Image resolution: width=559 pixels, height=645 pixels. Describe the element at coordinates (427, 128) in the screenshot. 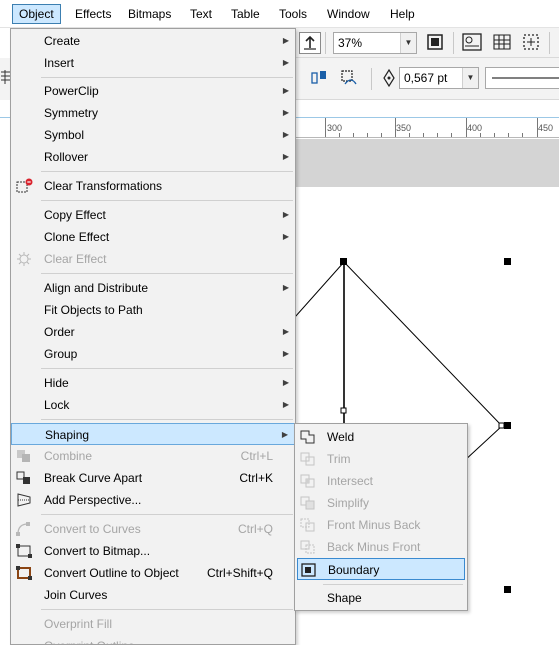

I see `horizontal-ruler: 300 350 400 450` at that location.